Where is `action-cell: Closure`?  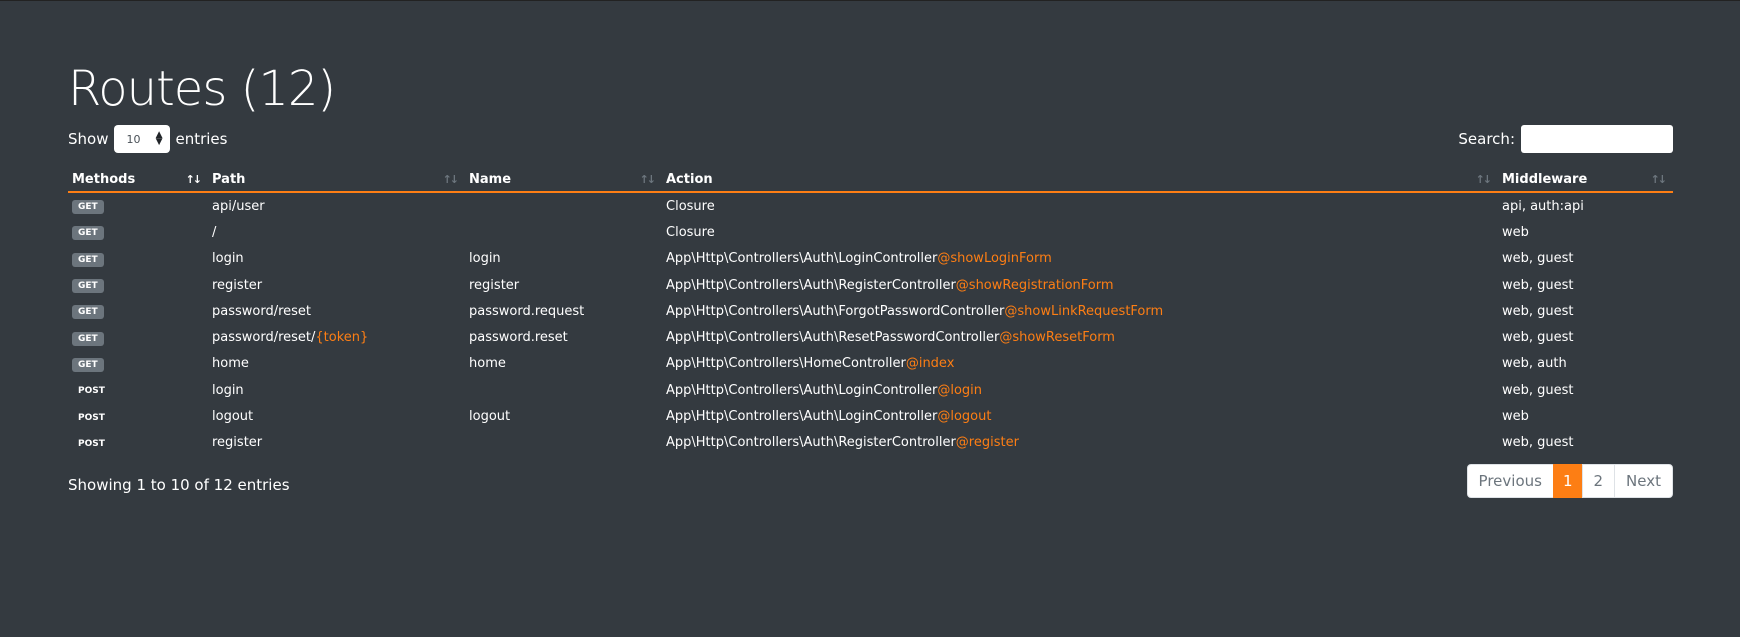 action-cell: Closure is located at coordinates (1080, 232).